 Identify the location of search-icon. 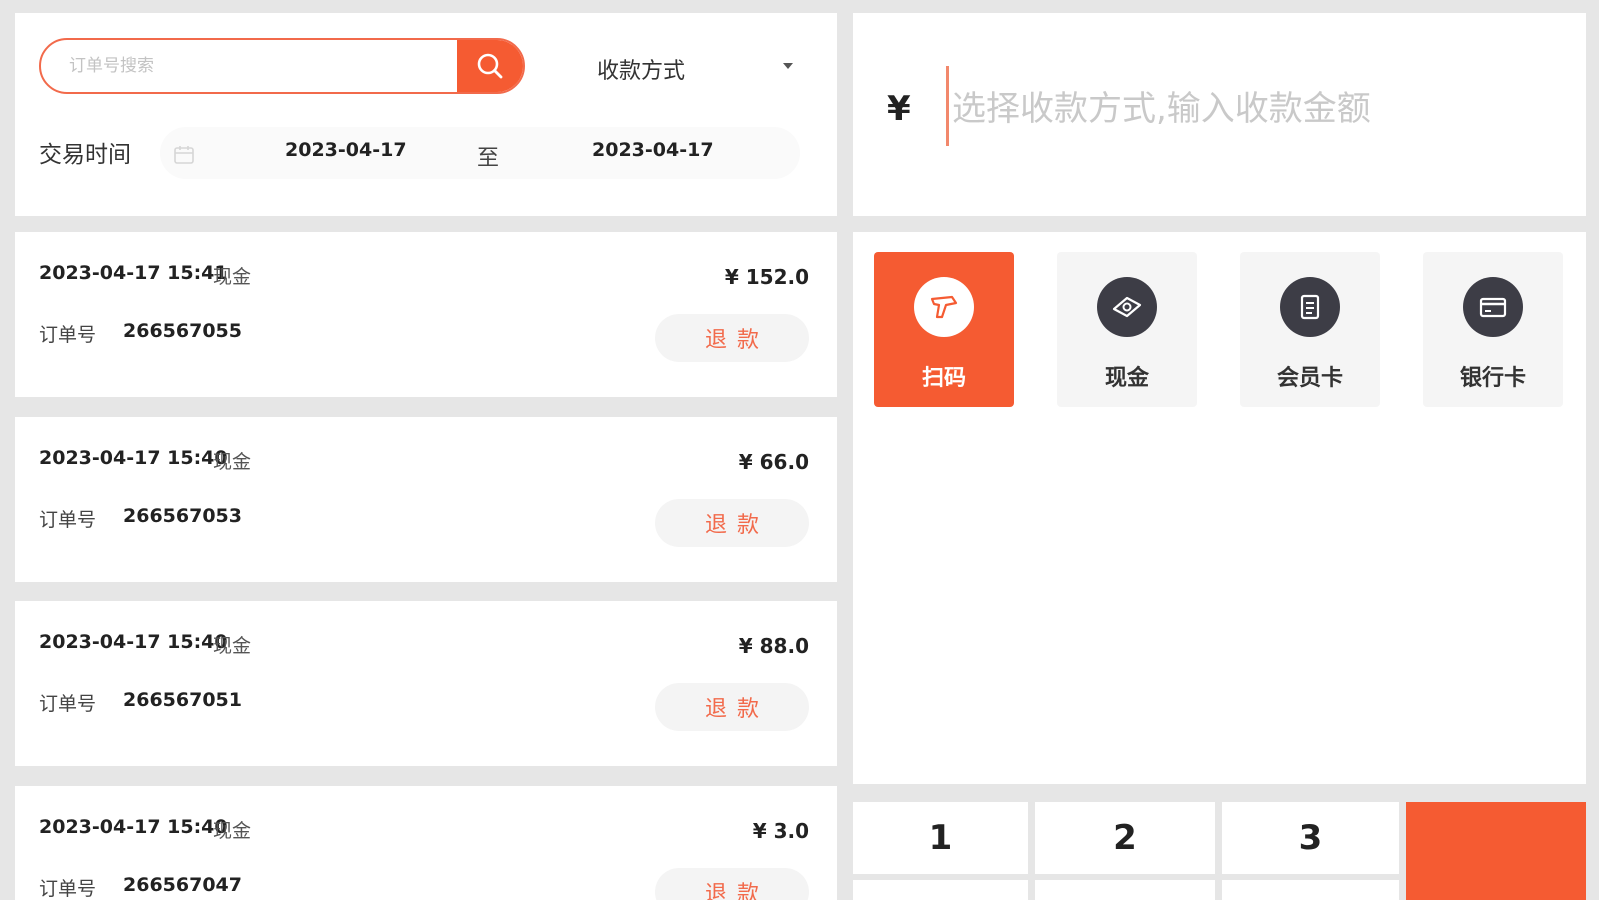
(490, 66).